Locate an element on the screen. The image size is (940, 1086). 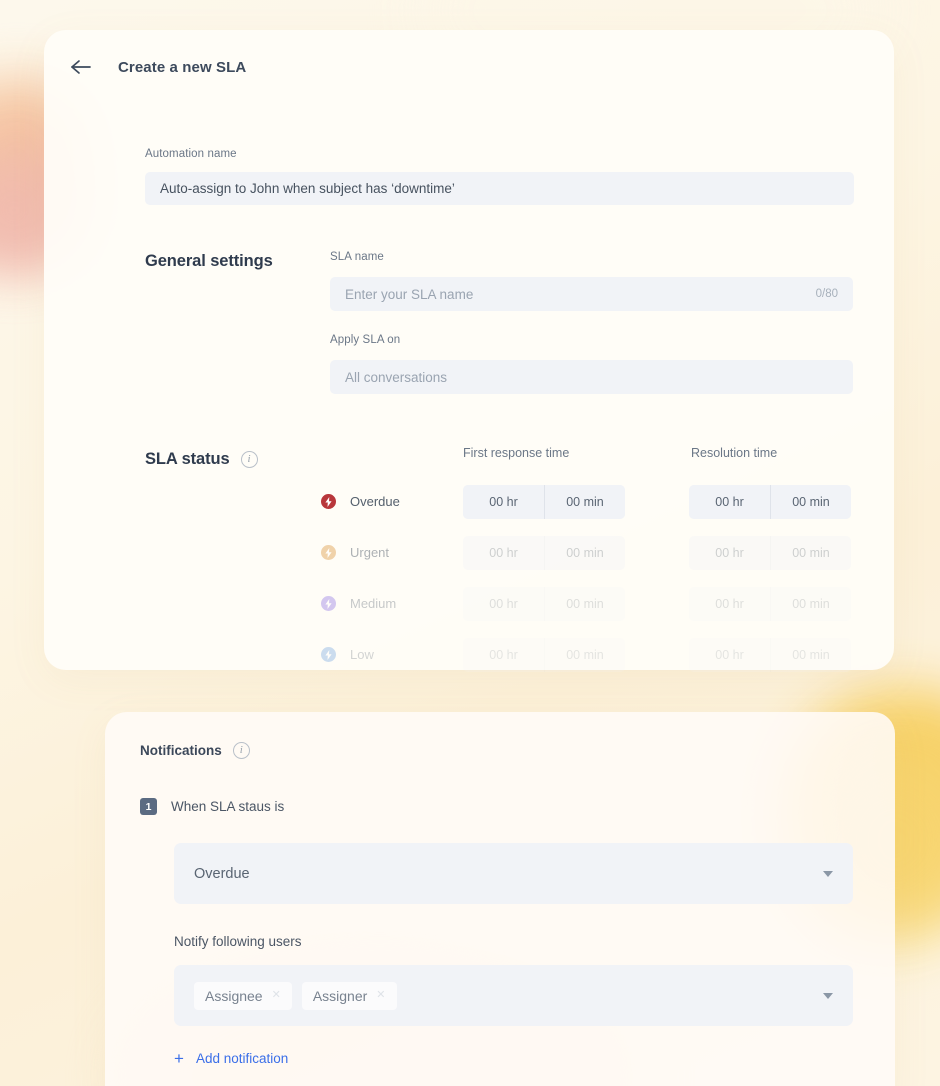
card-header: Create a new SLA is located at coordinates (157, 67).